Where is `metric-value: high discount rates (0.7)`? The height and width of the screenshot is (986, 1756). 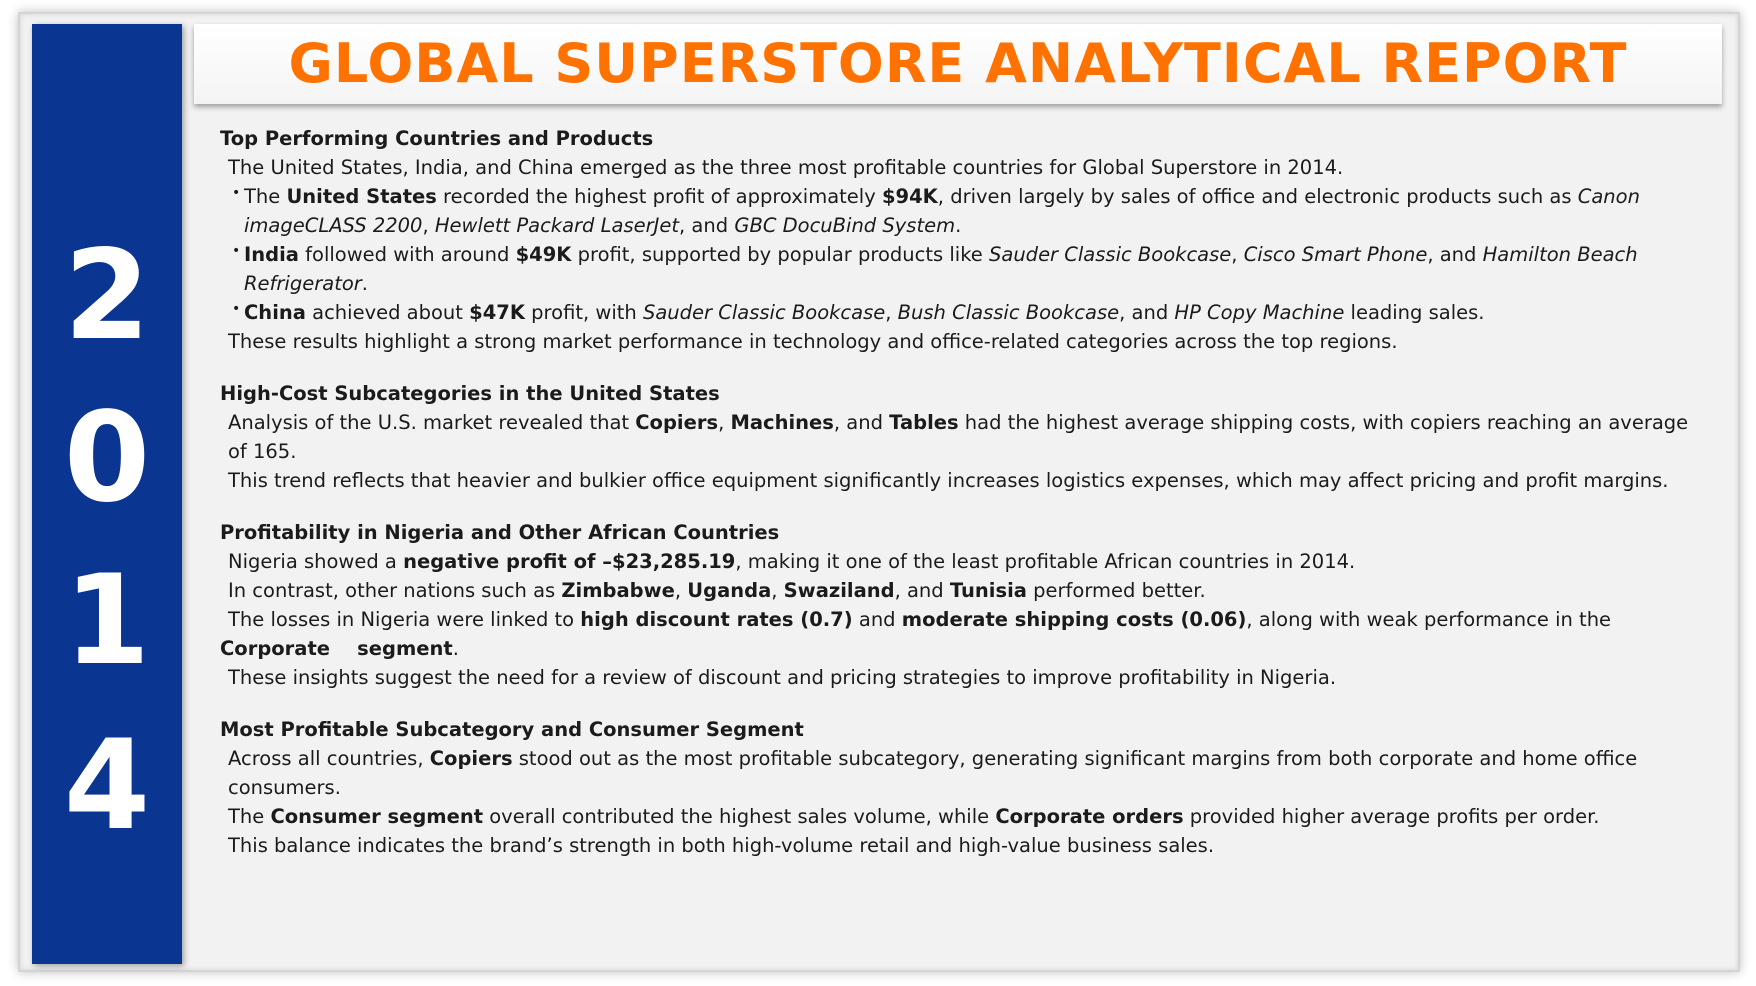 metric-value: high discount rates (0.7) is located at coordinates (716, 619).